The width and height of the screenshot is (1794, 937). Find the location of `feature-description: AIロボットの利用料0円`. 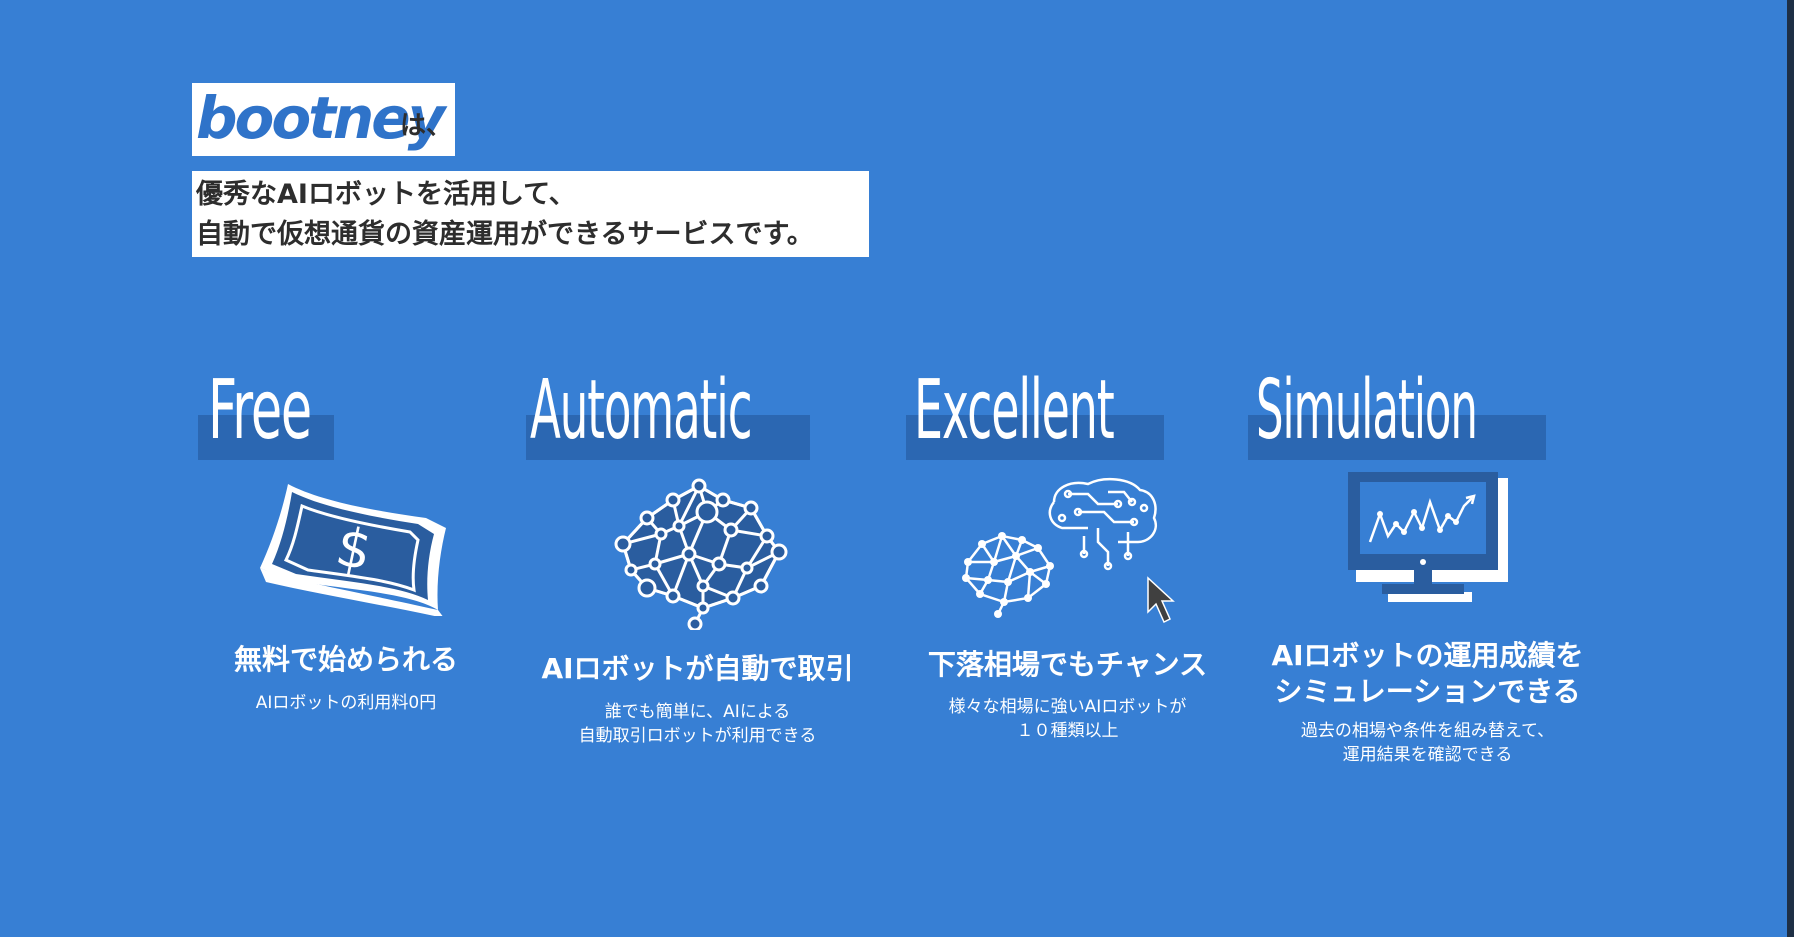

feature-description: AIロボットの利用料0円 is located at coordinates (346, 703).